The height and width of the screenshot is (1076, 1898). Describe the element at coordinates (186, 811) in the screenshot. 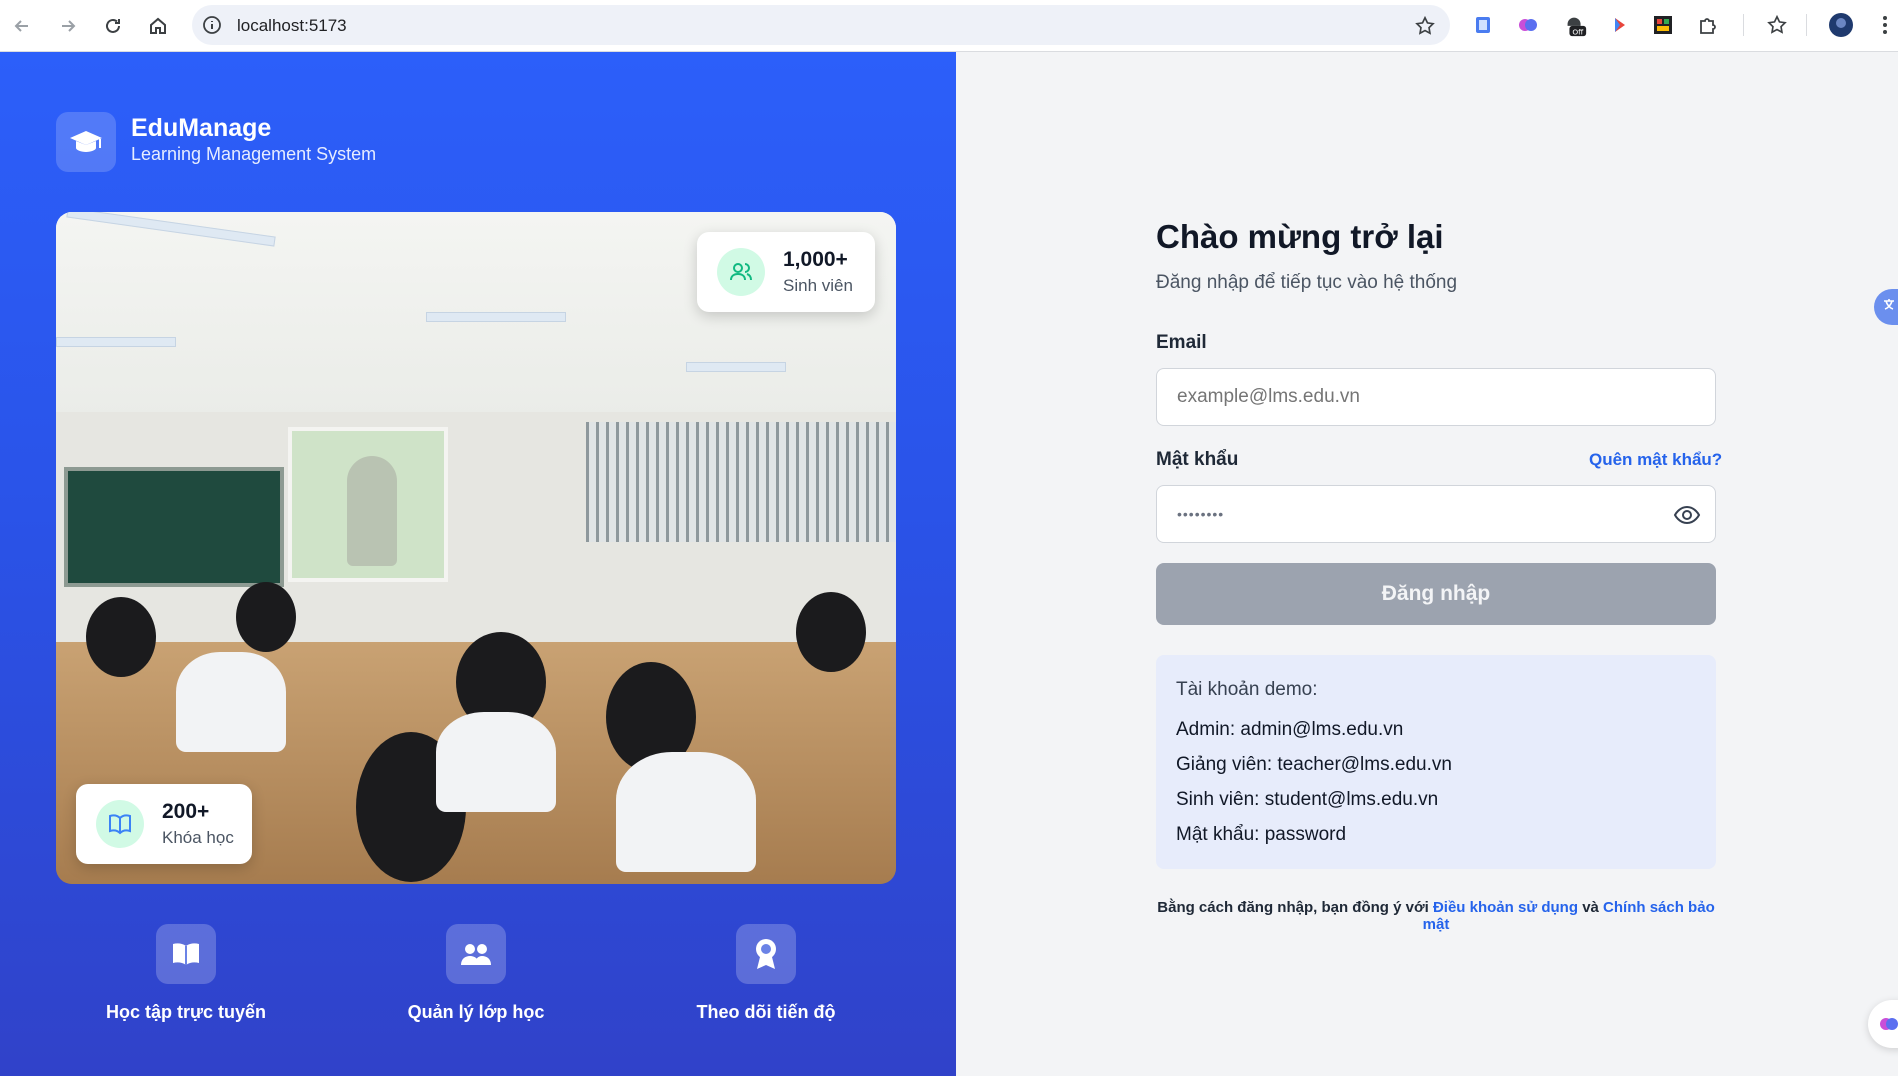

I see `courses-count: 200+` at that location.